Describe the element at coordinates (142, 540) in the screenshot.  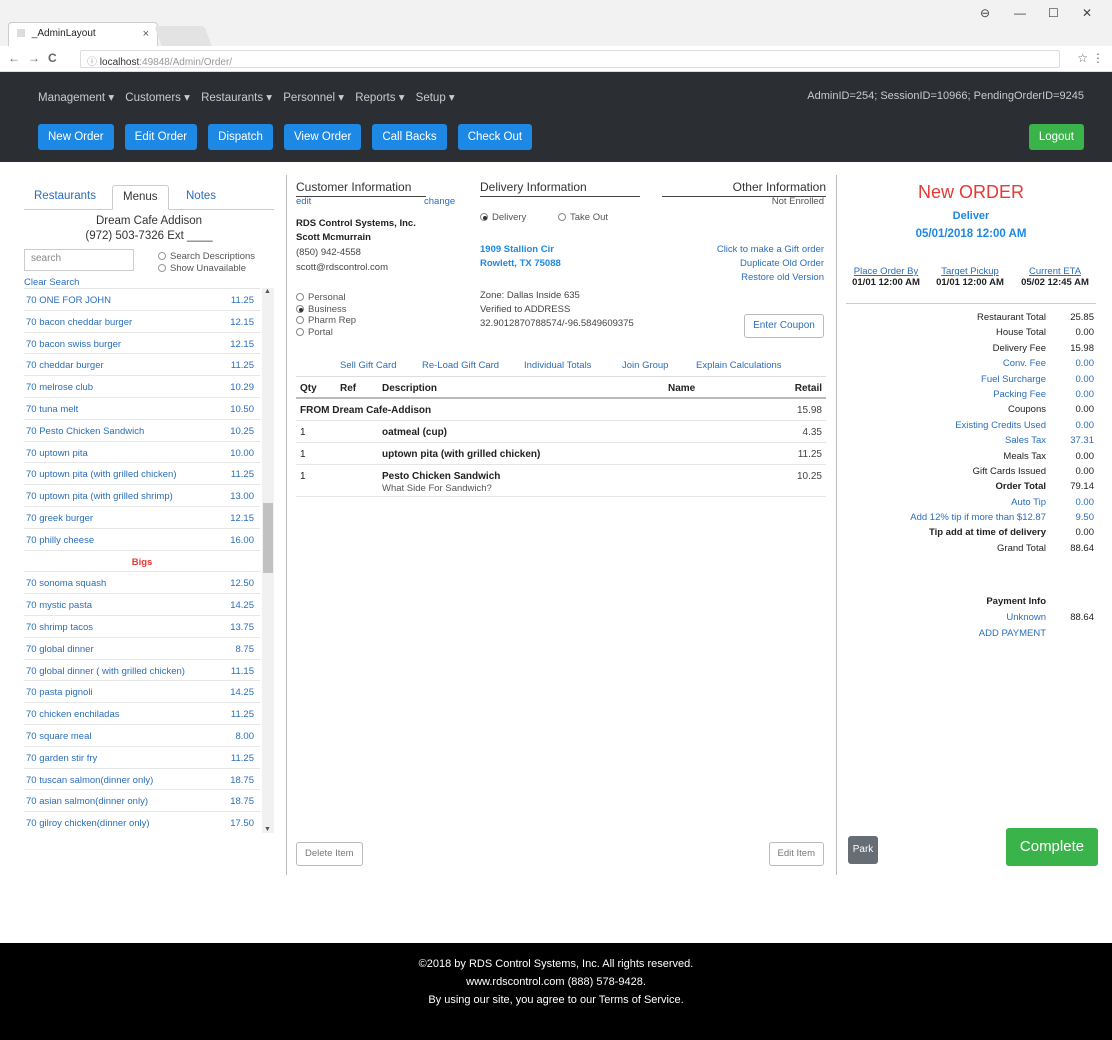
I see `menu-item: 70 philly cheese 16.00` at that location.